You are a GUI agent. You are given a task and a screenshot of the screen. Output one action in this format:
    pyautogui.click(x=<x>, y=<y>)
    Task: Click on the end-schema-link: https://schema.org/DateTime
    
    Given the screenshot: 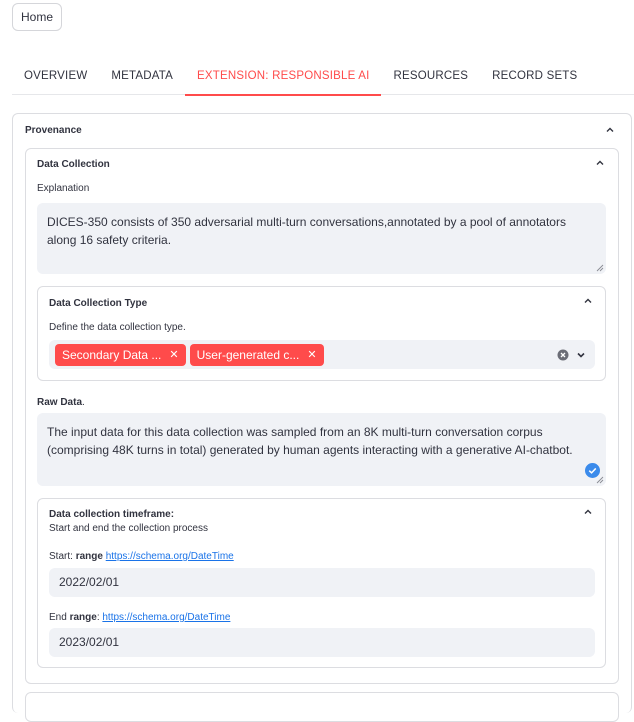 What is the action you would take?
    pyautogui.click(x=166, y=617)
    